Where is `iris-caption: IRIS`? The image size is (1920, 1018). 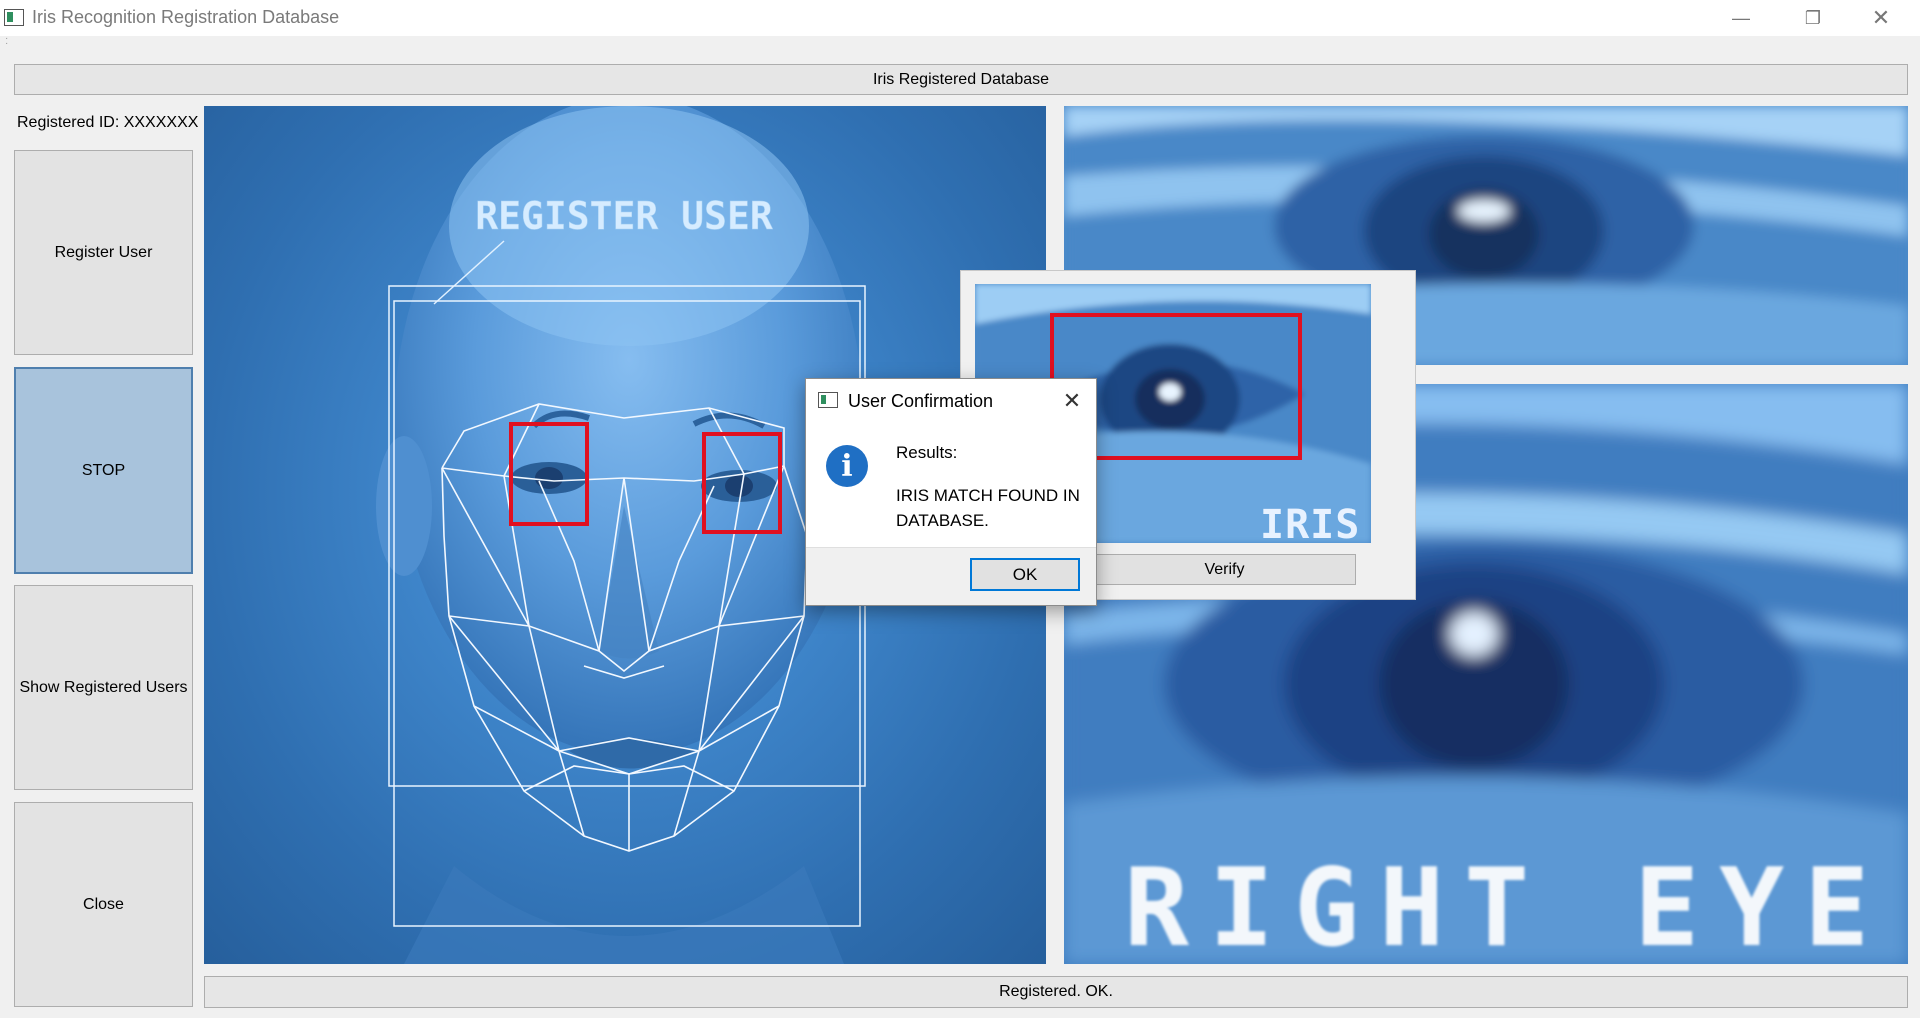
iris-caption: IRIS is located at coordinates (1310, 522).